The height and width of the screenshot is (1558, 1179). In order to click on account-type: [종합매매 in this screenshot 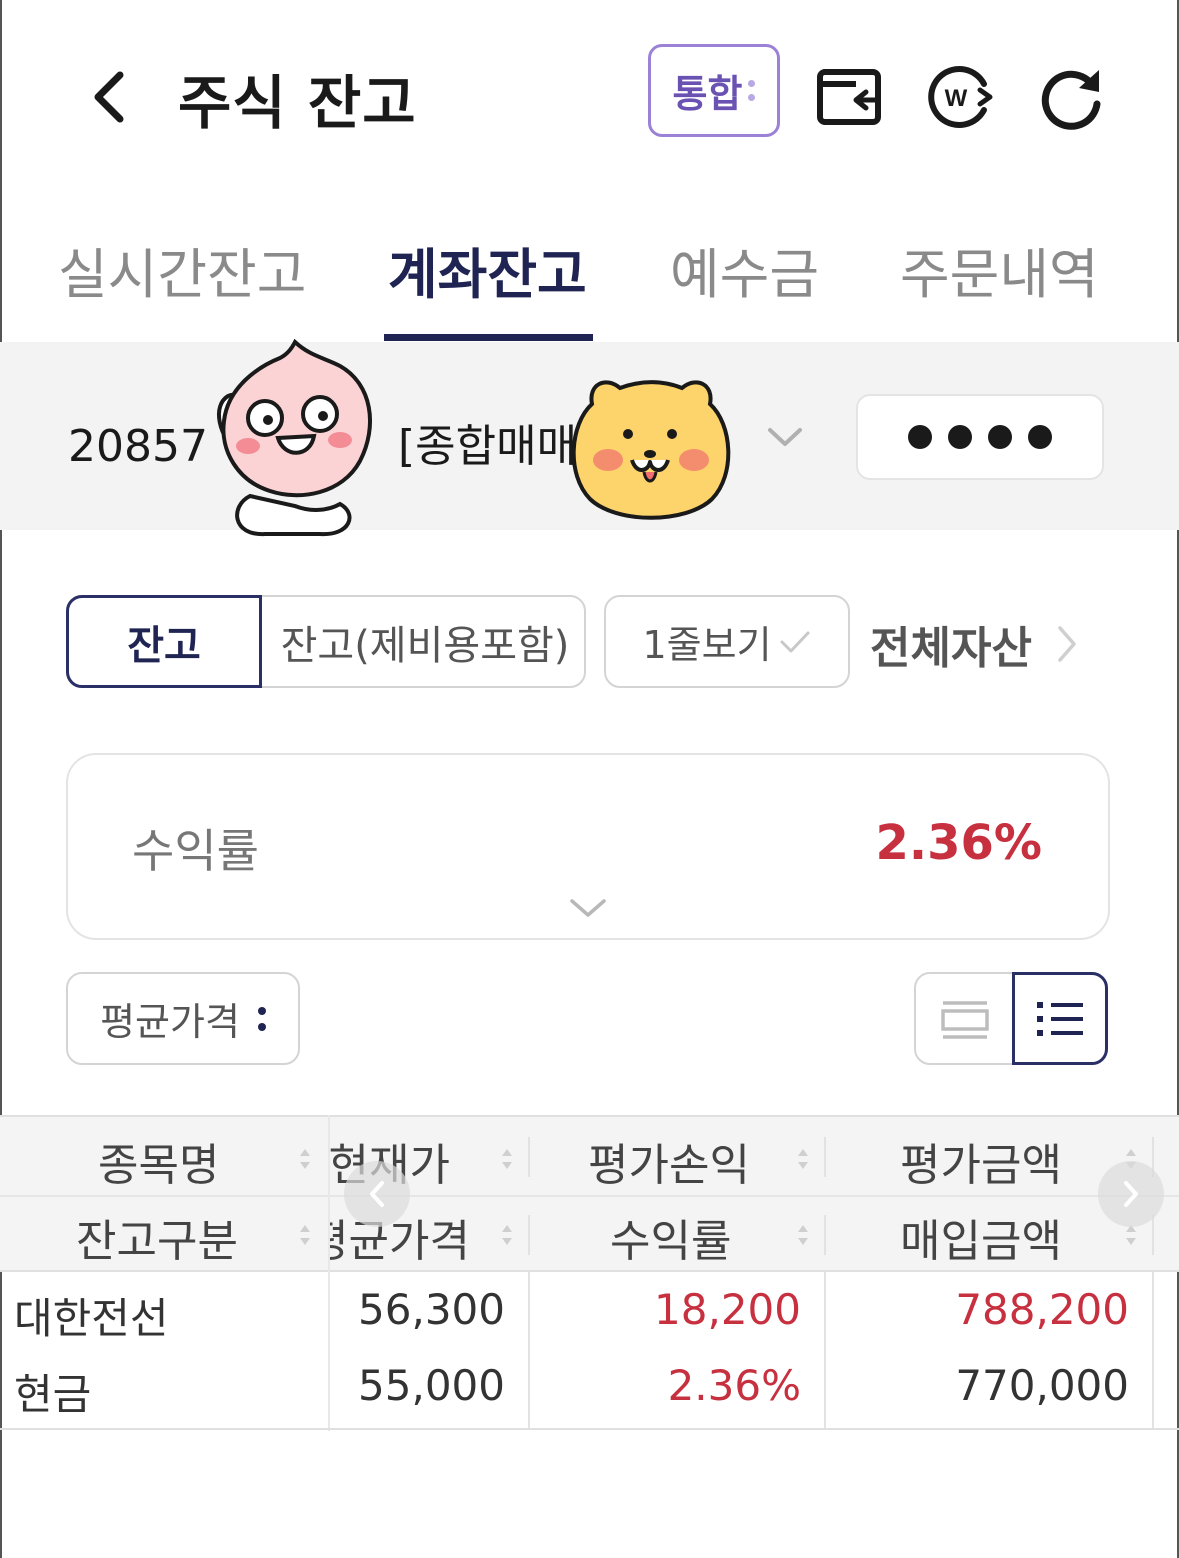, I will do `click(487, 446)`.